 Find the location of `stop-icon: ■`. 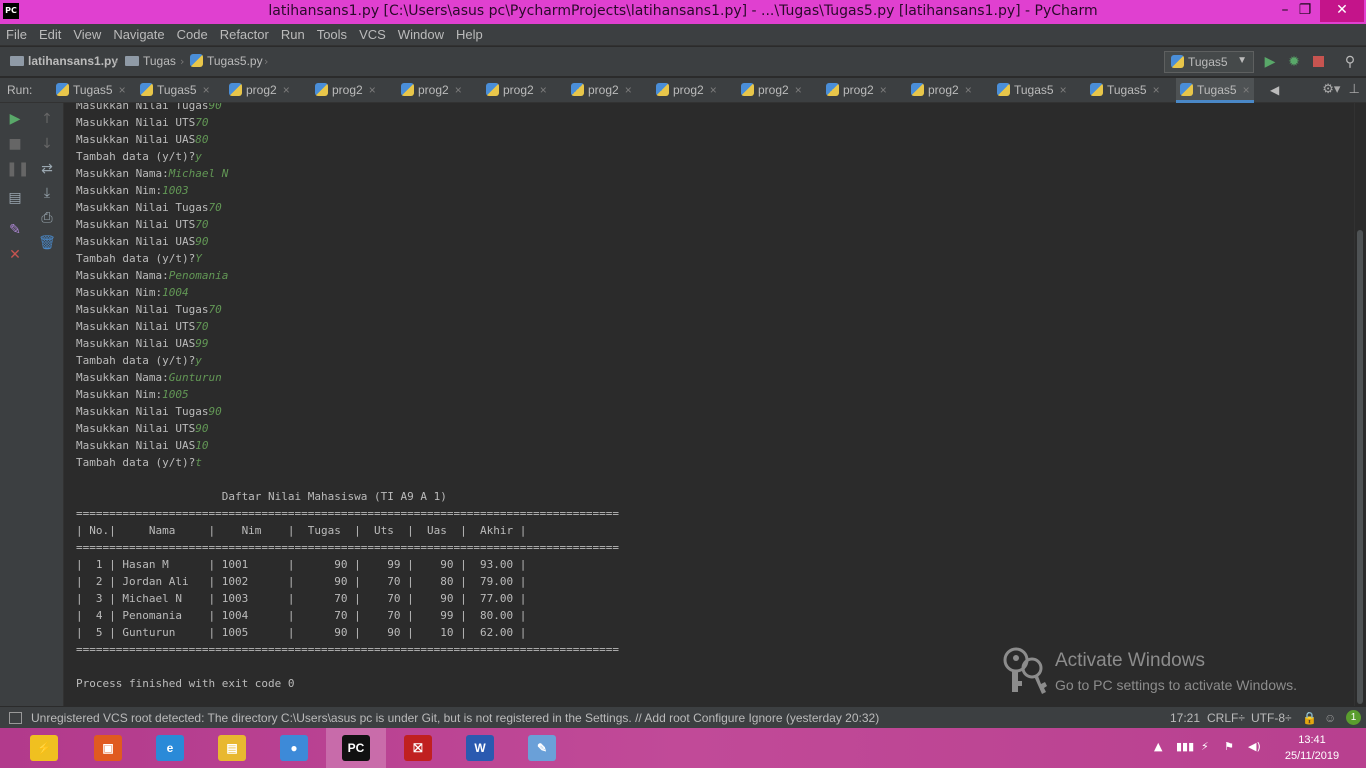

stop-icon: ■ is located at coordinates (15, 144).